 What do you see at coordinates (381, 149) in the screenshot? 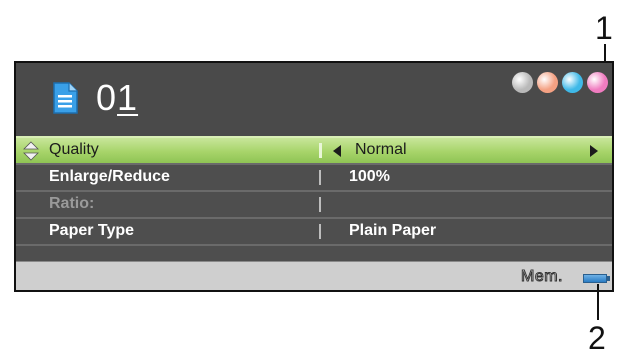
I see `setting-value: Normal` at bounding box center [381, 149].